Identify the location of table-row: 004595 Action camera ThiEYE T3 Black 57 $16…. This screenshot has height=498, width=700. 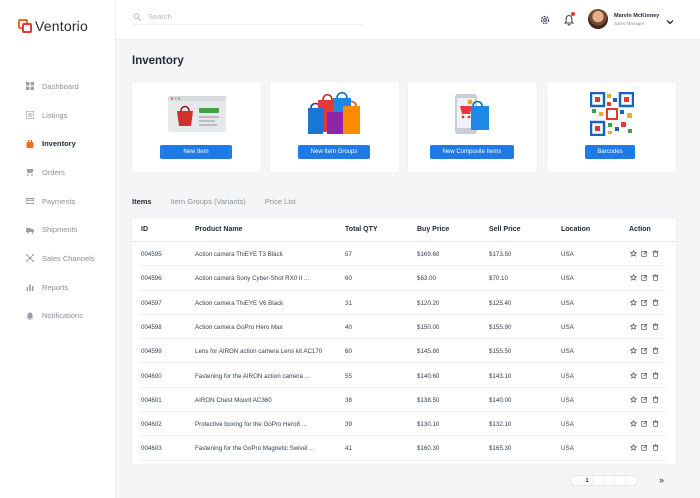
(404, 254).